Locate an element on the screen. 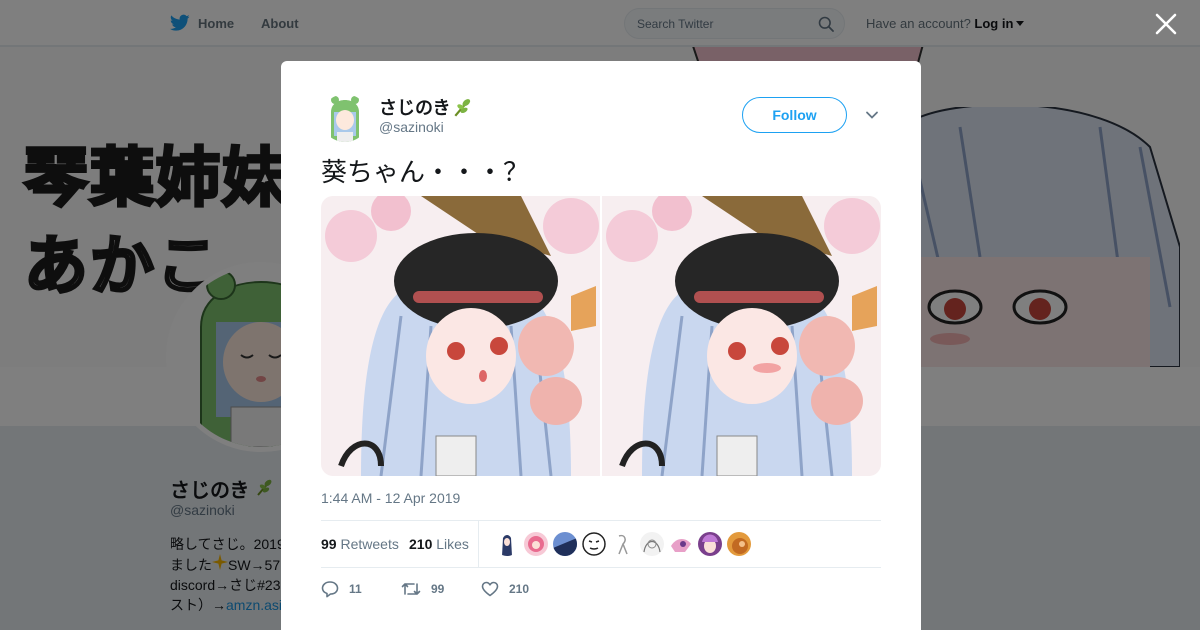 The image size is (1200, 630). retweet-action: 99 is located at coordinates (441, 589).